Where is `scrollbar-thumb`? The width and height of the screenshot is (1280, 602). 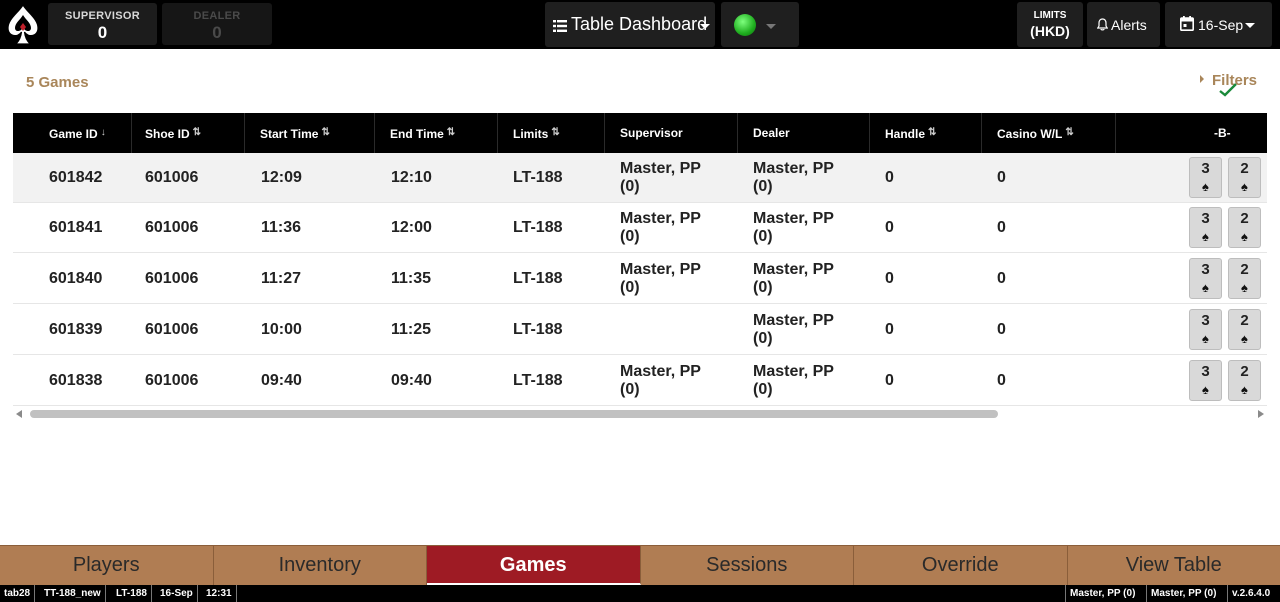 scrollbar-thumb is located at coordinates (514, 414).